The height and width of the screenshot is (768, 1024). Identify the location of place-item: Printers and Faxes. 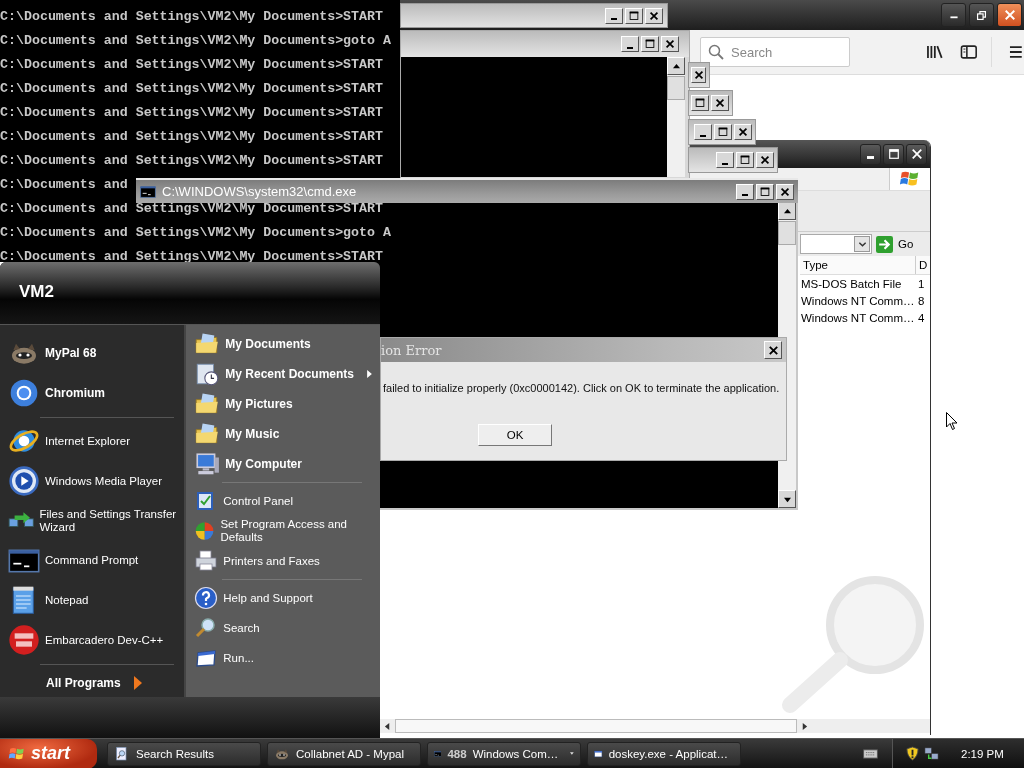
(283, 561).